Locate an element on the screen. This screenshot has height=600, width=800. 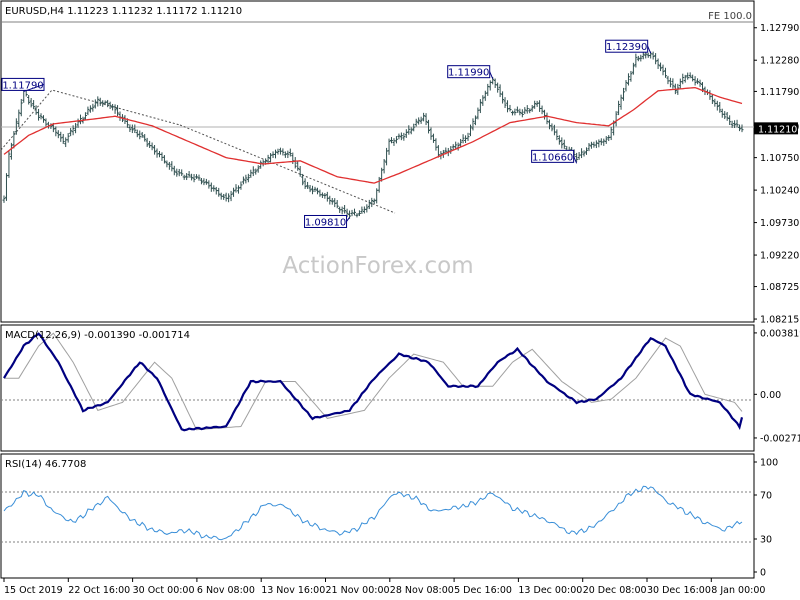
x-tick-label: 8 Jan 00:00 is located at coordinates (738, 590).